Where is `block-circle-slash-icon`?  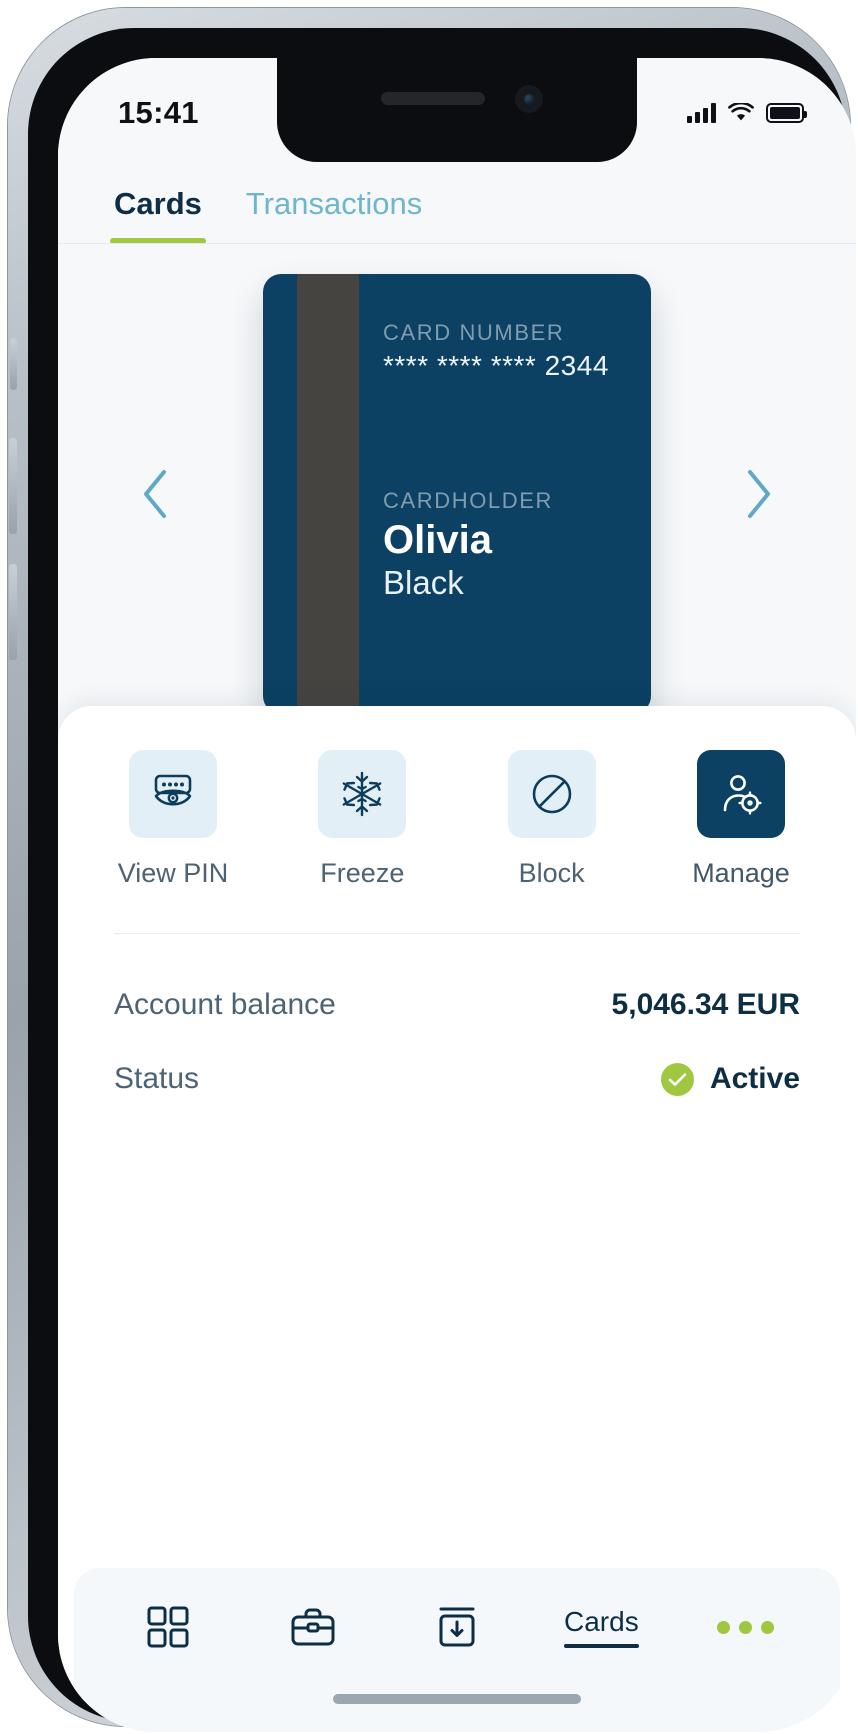
block-circle-slash-icon is located at coordinates (551, 794).